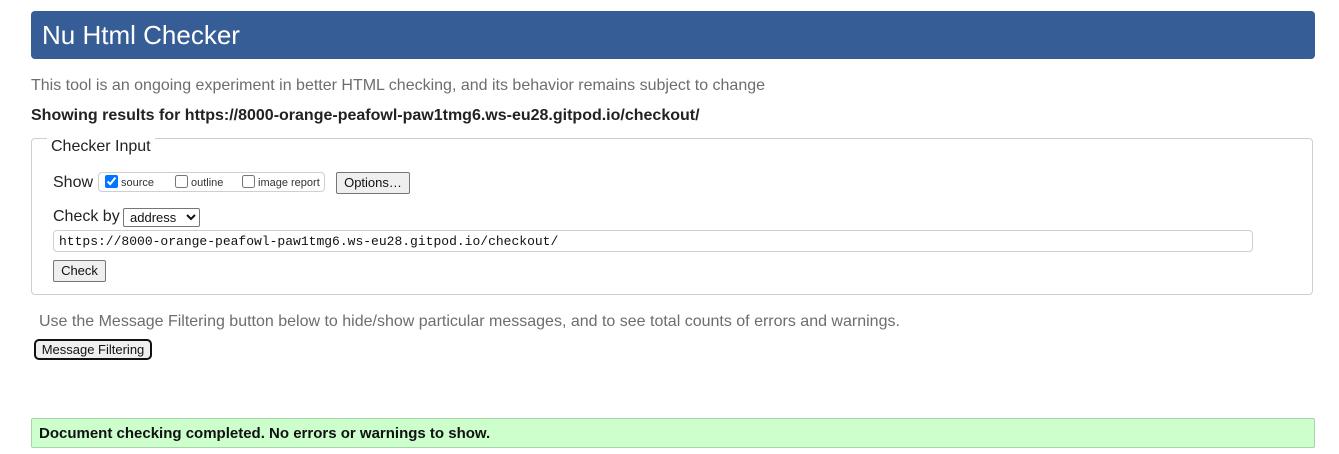 This screenshot has width=1339, height=454. Describe the element at coordinates (79, 271) in the screenshot. I see `check-button: Check` at that location.